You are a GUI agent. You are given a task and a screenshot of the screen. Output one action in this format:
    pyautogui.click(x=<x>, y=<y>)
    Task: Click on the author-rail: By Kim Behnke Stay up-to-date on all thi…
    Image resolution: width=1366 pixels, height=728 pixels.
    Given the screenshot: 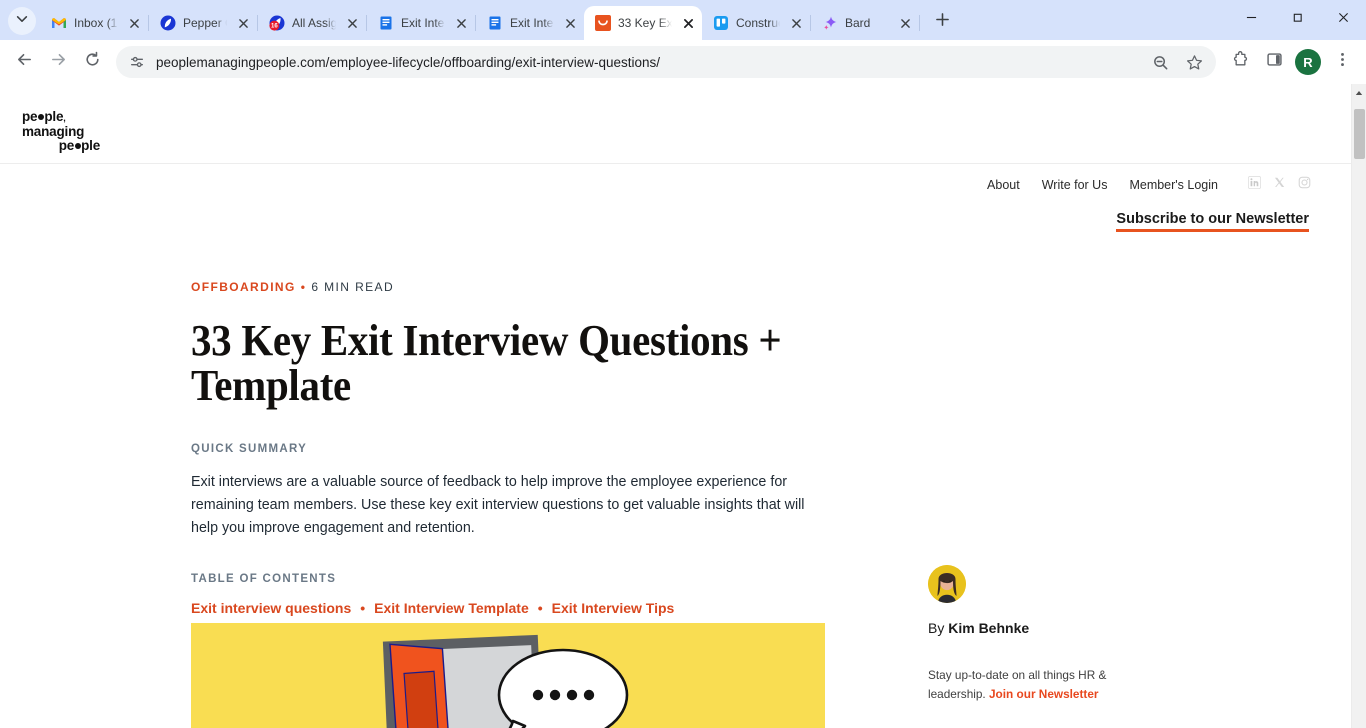 What is the action you would take?
    pyautogui.click(x=1053, y=635)
    